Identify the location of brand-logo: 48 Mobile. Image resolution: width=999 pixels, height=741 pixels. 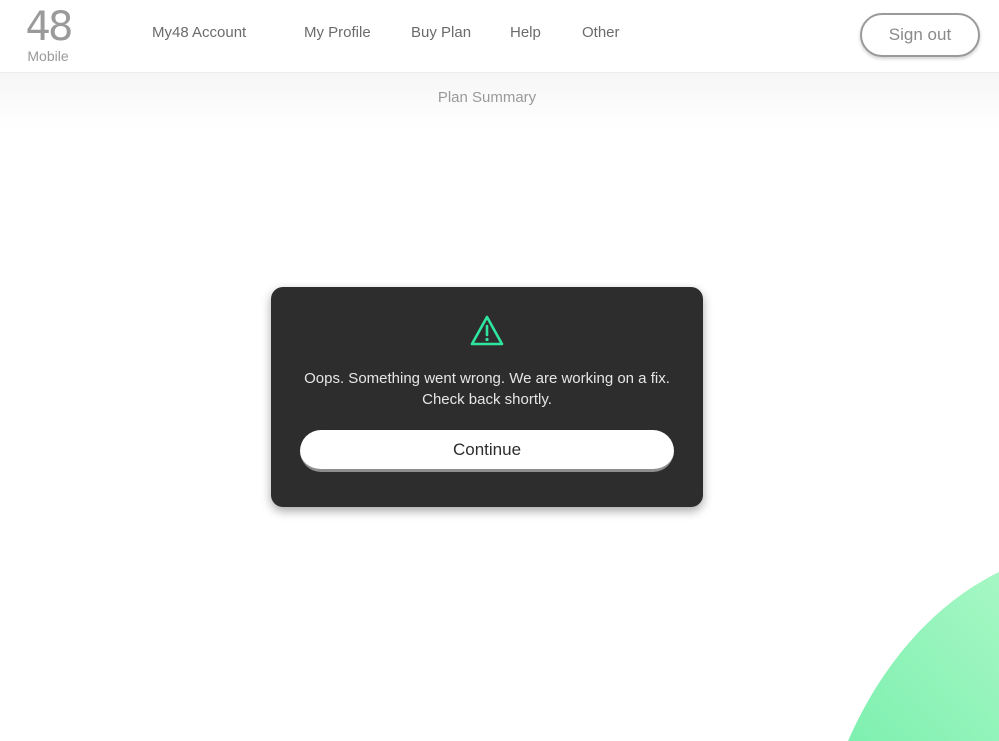
(48, 36).